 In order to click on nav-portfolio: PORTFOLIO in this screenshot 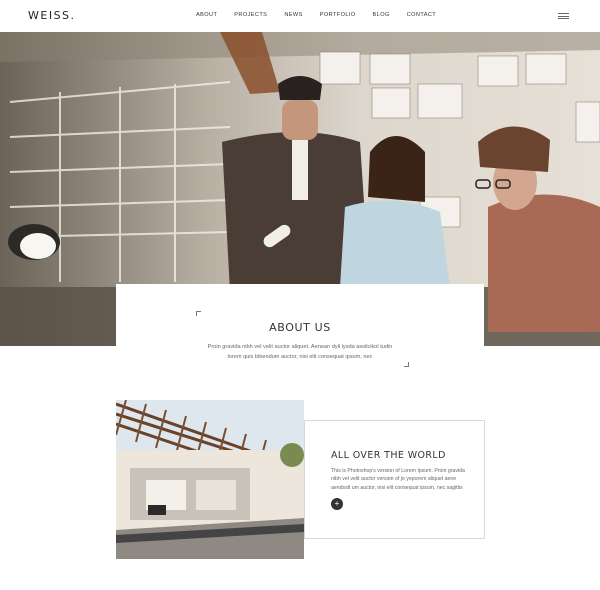, I will do `click(338, 15)`.